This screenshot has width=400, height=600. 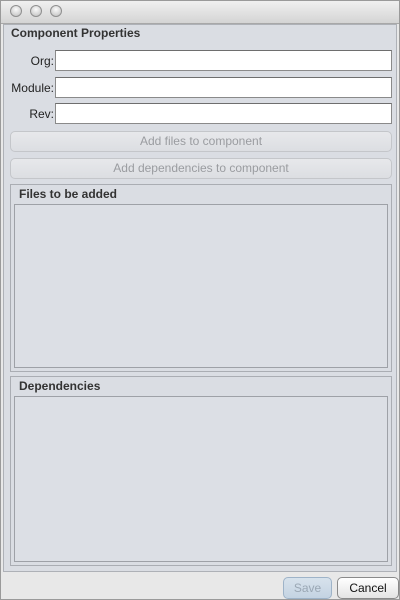 I want to click on rev-field, so click(x=223, y=113).